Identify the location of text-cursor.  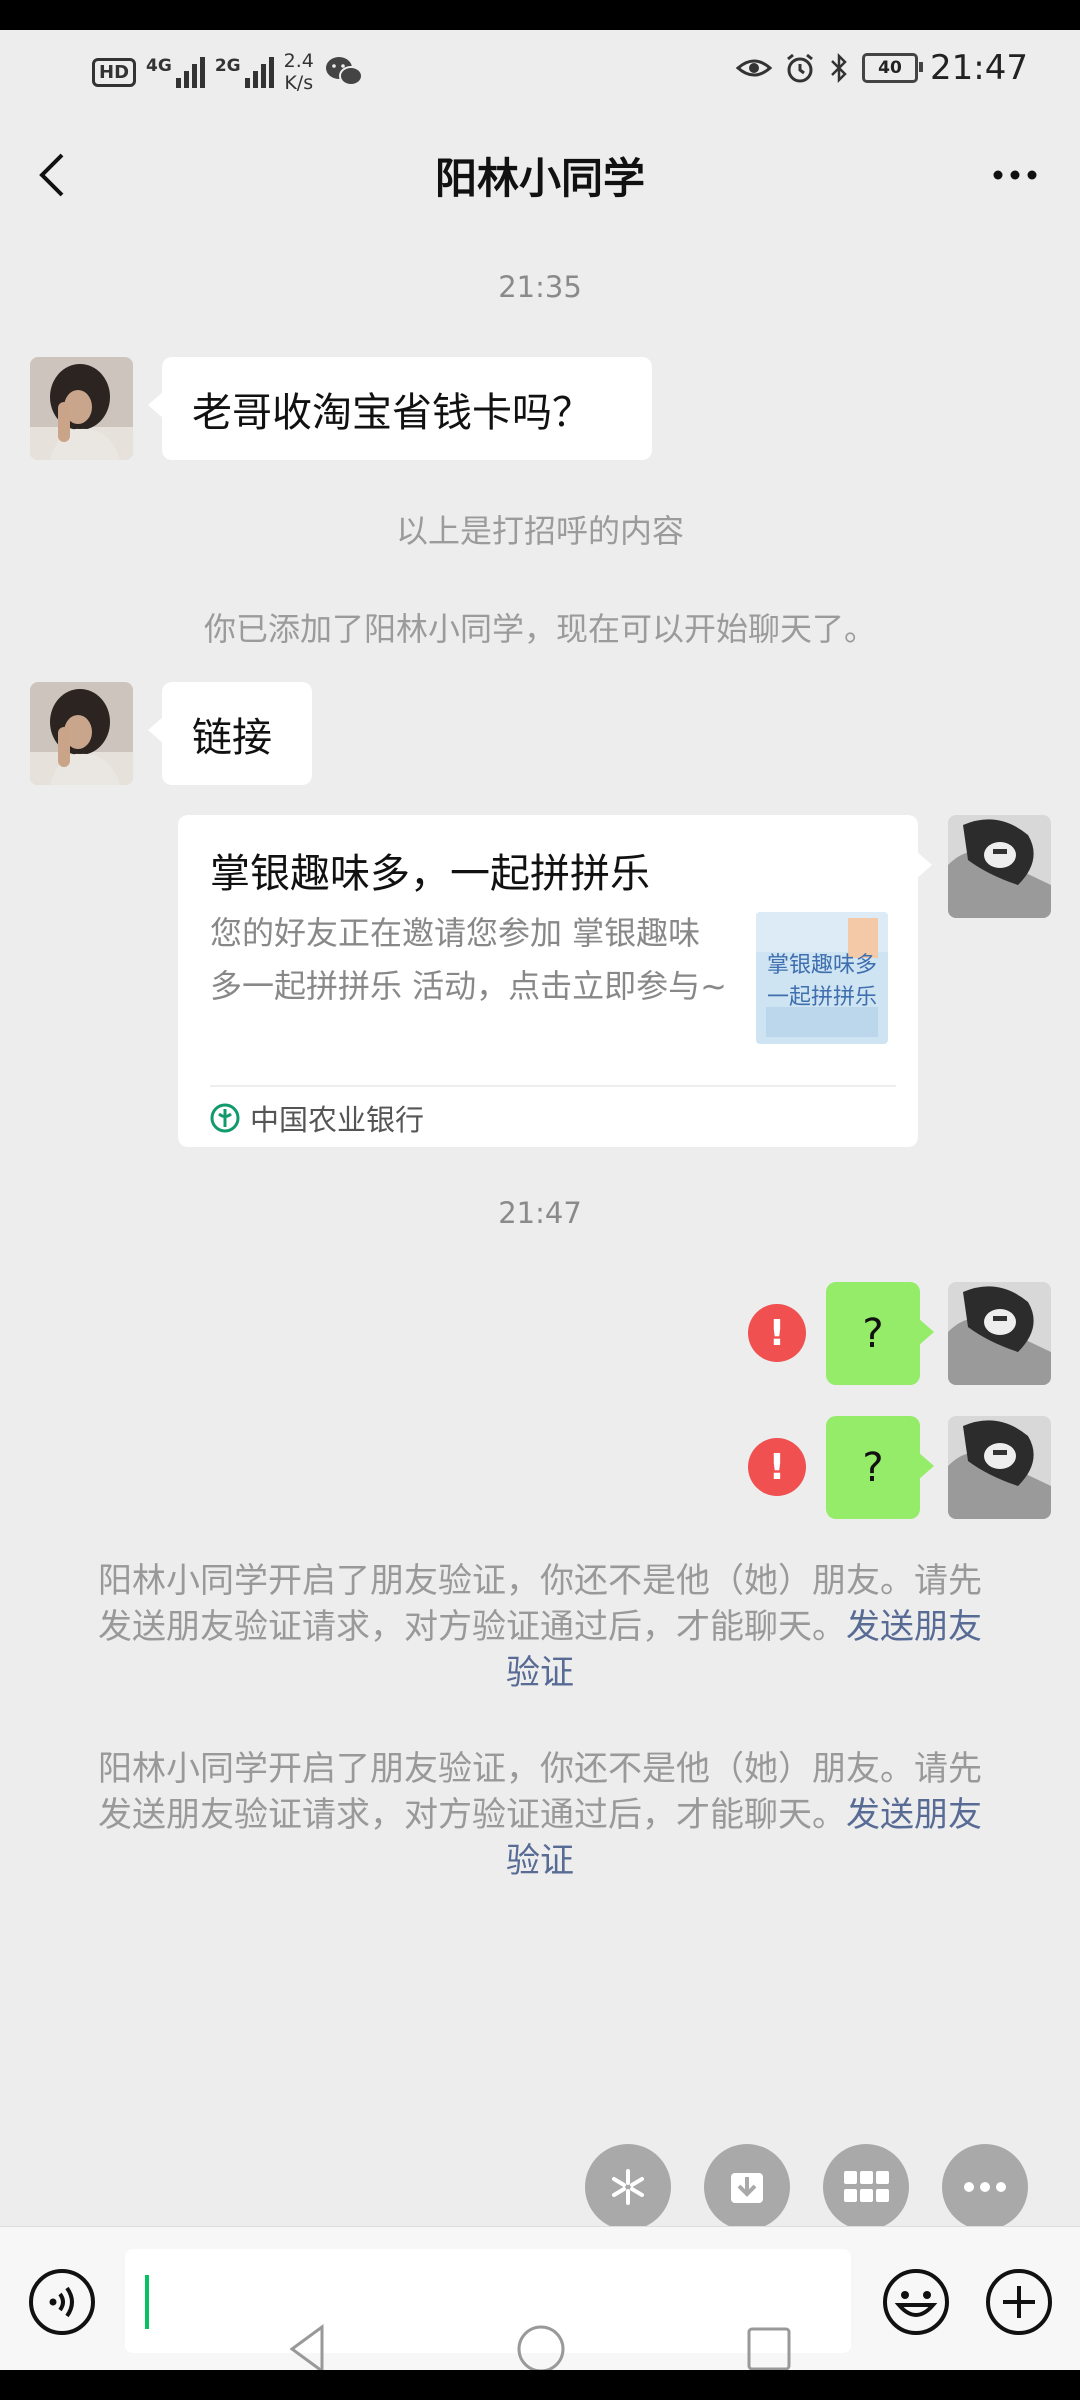
(147, 2302).